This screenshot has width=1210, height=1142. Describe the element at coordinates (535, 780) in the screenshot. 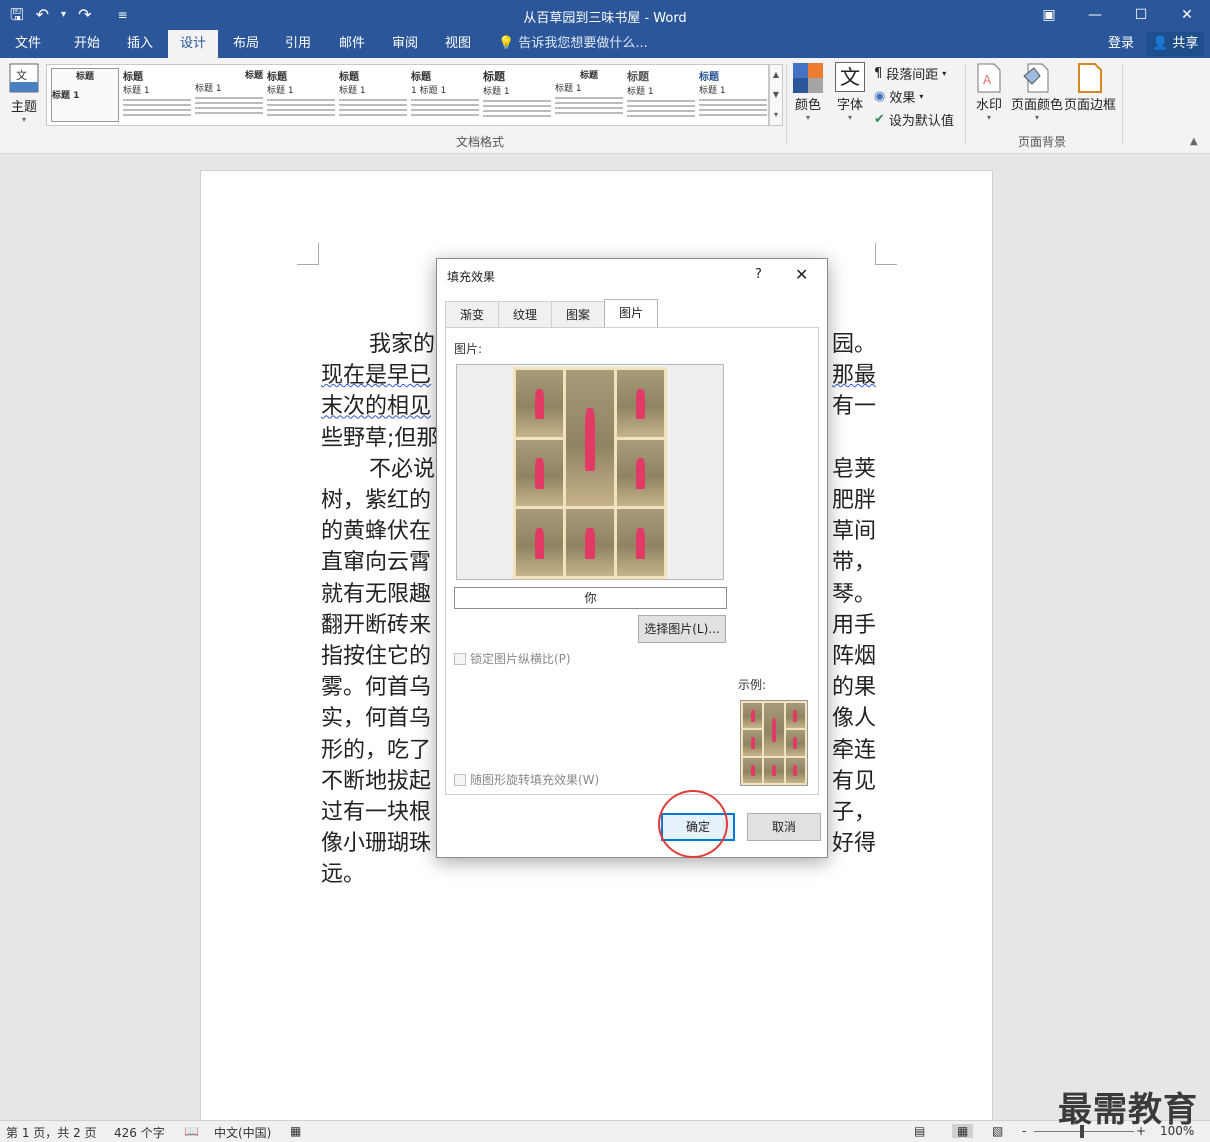

I see `rotate-with-shape-label: 随图形旋转填充效果(W)` at that location.